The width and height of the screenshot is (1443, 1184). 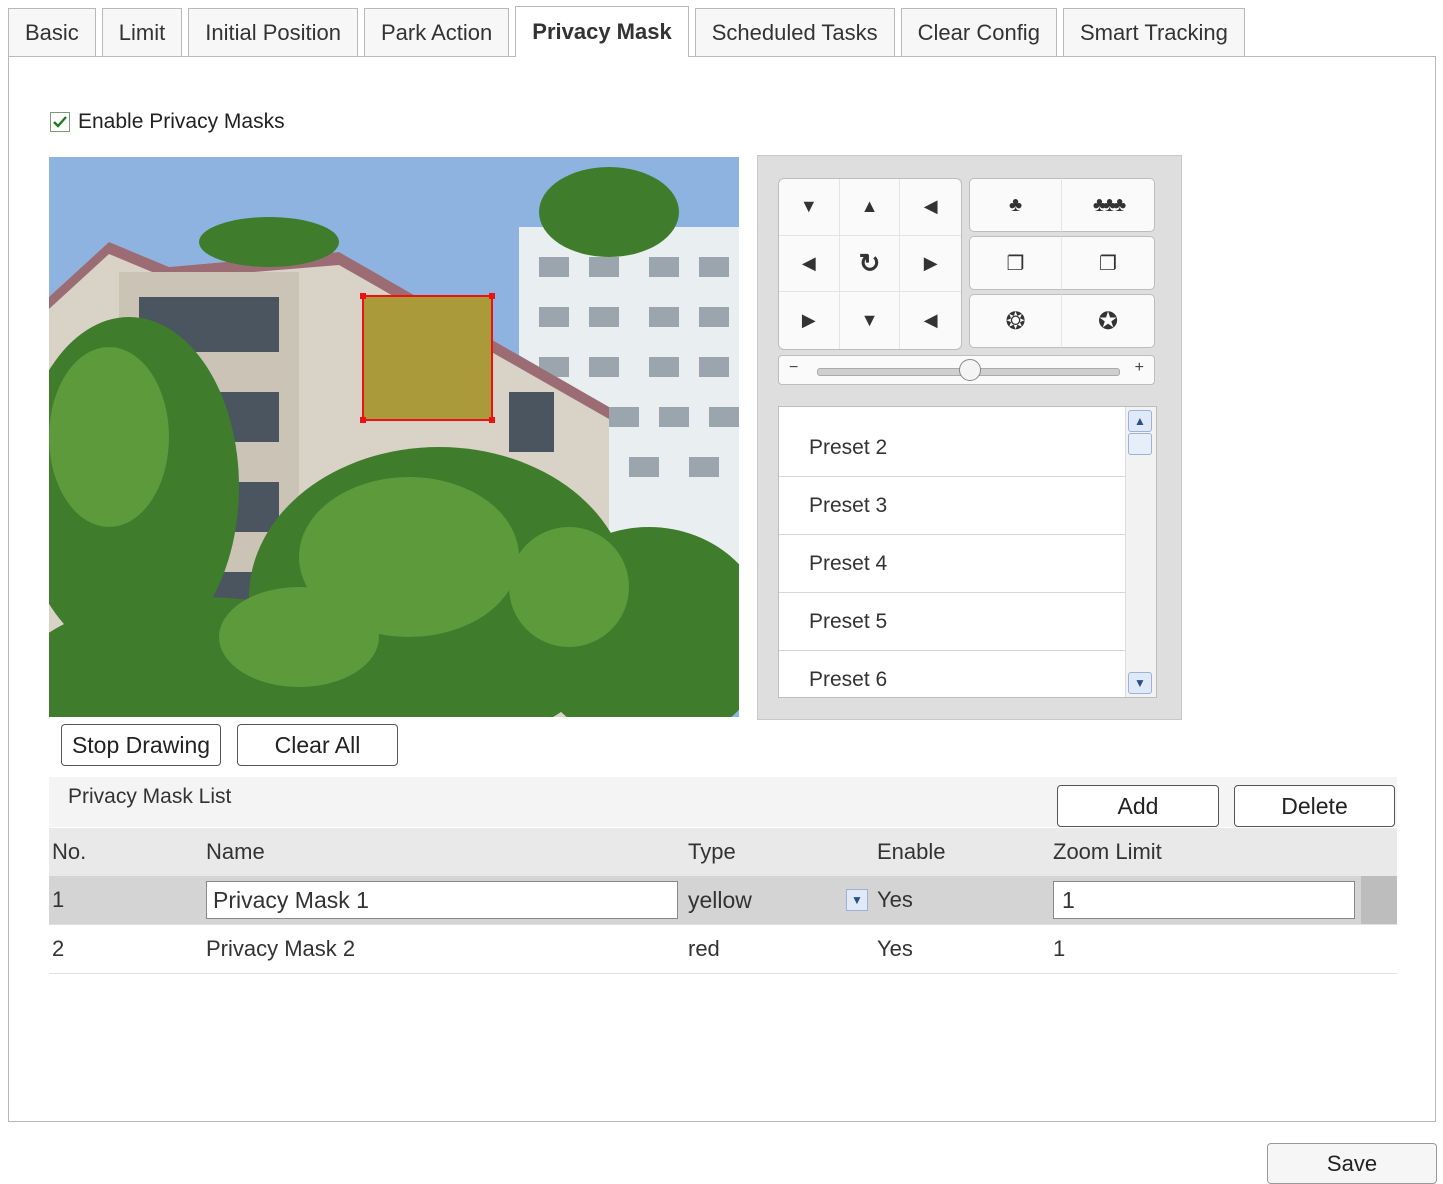 I want to click on plus-icon: +, so click(x=1139, y=367).